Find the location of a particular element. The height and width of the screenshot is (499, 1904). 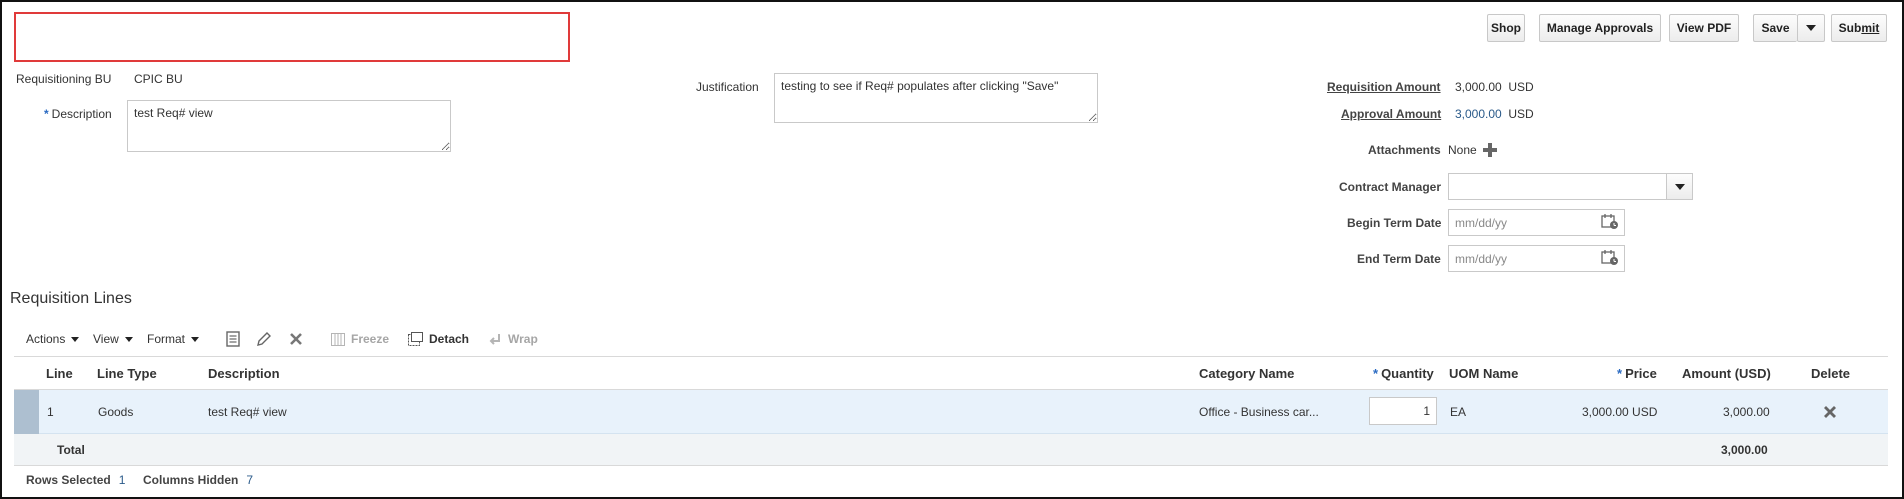

contract-manager-dropdown is located at coordinates (1679, 186).